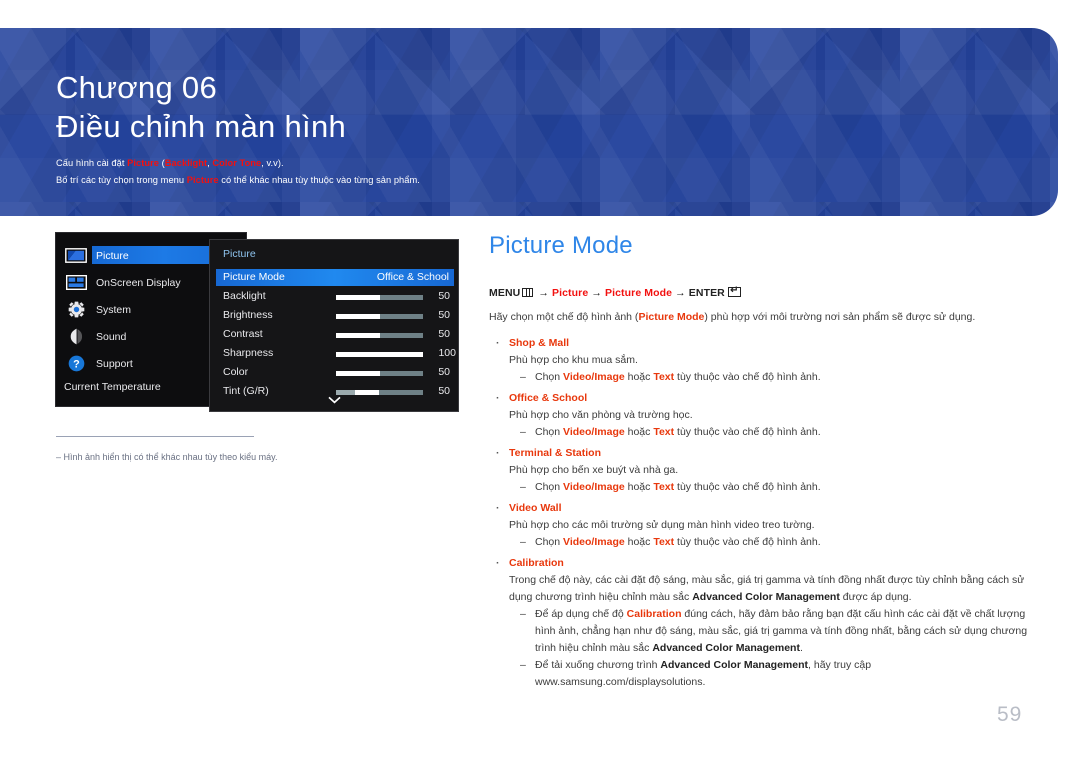 This screenshot has width=1080, height=763. I want to click on osd-slider-contrast, so click(379, 335).